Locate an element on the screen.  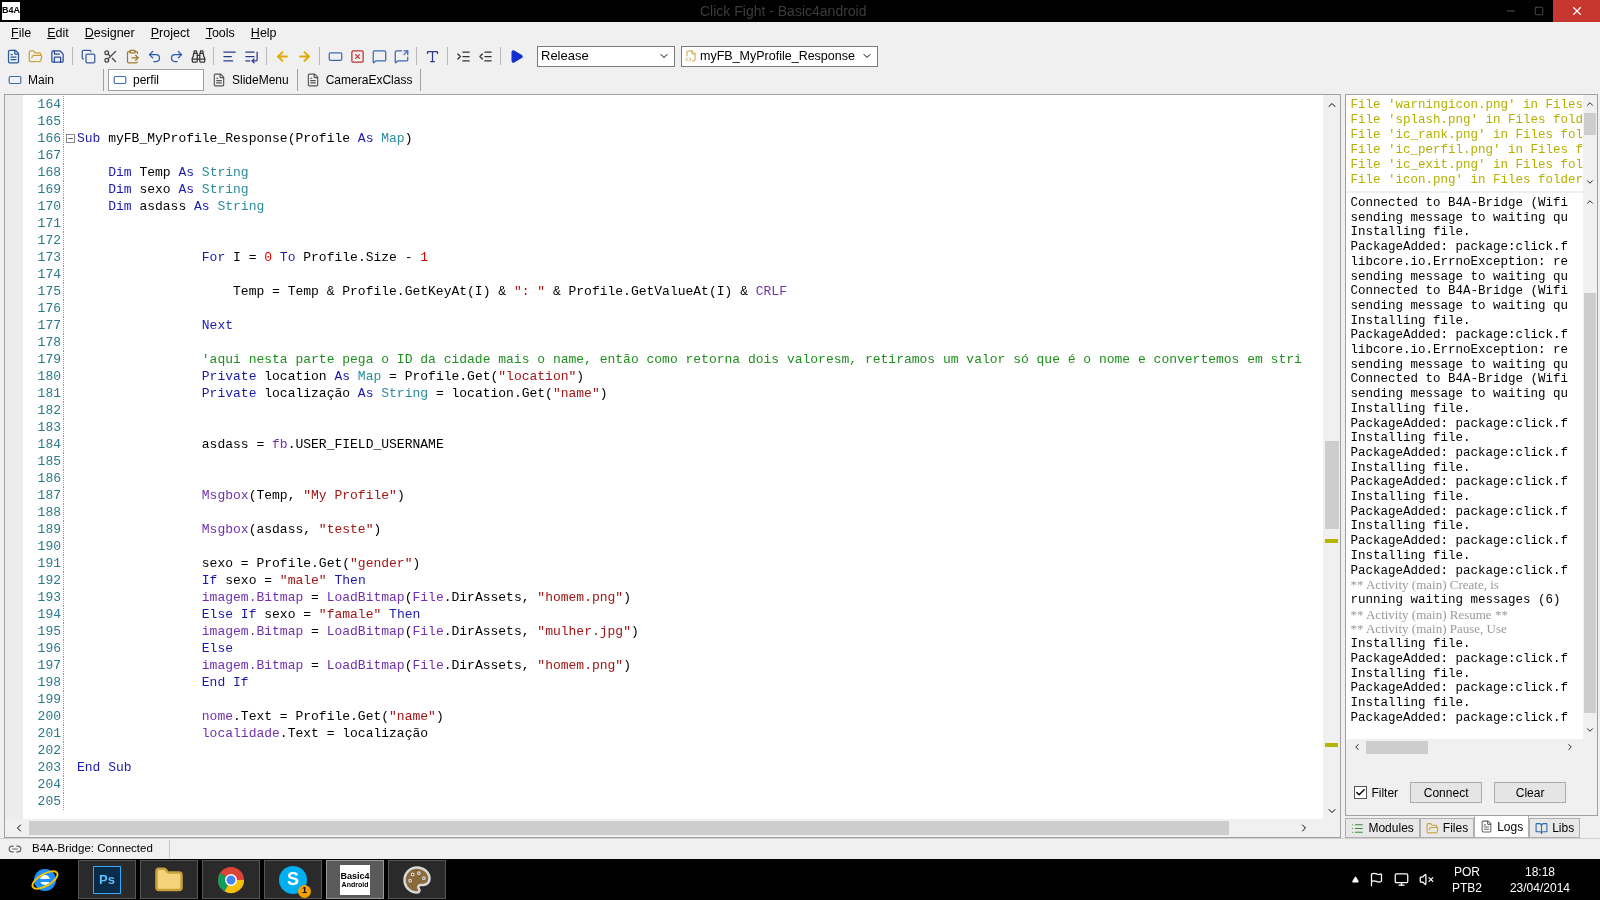
show-hidden-icon is located at coordinates (1355, 879).